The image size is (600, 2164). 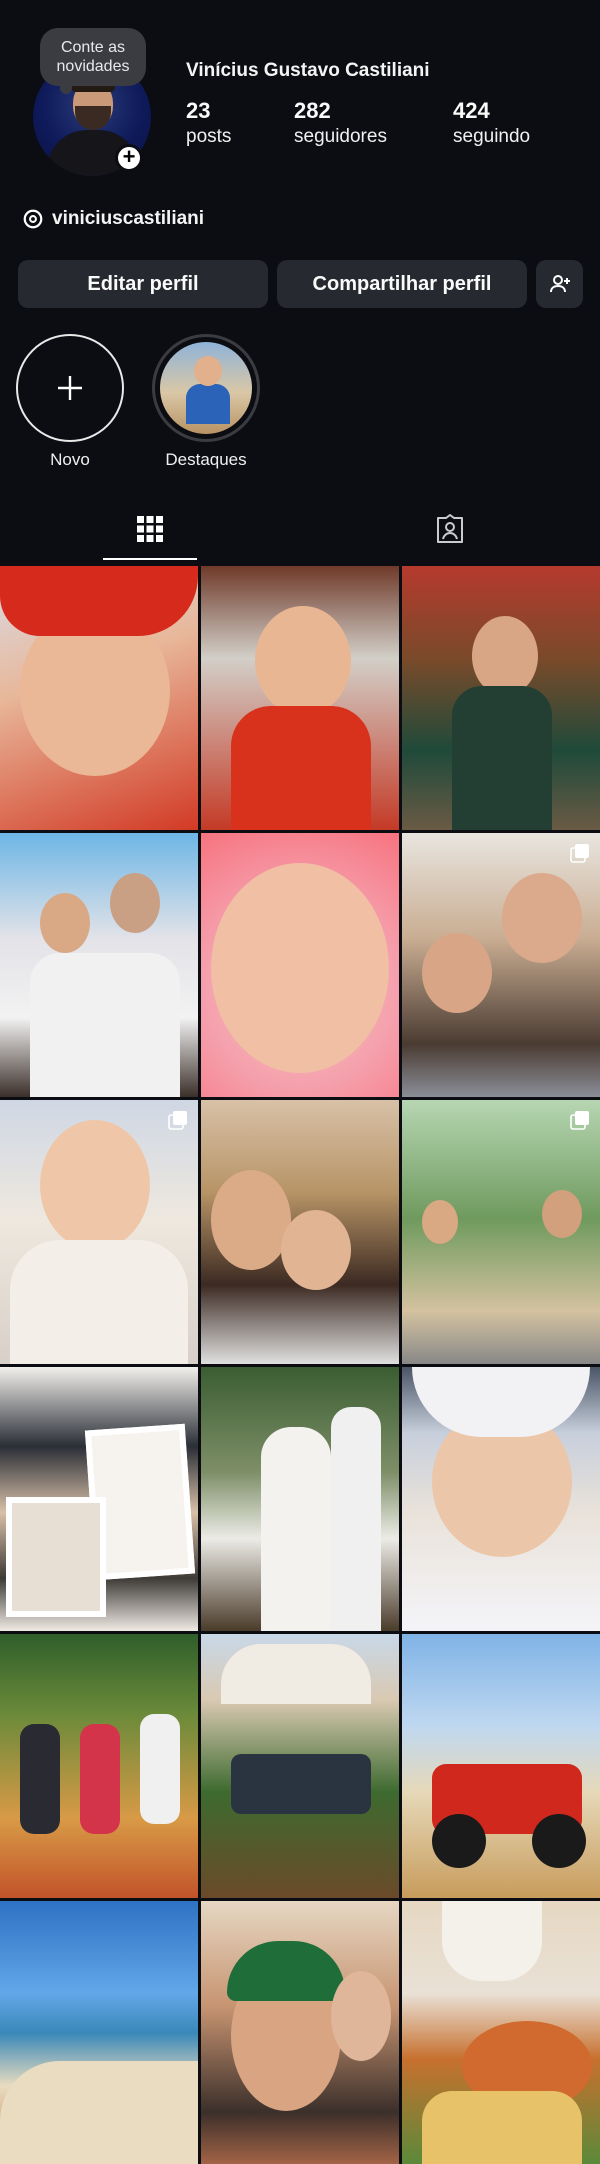 What do you see at coordinates (492, 136) in the screenshot?
I see `stat-following-label: seguindo` at bounding box center [492, 136].